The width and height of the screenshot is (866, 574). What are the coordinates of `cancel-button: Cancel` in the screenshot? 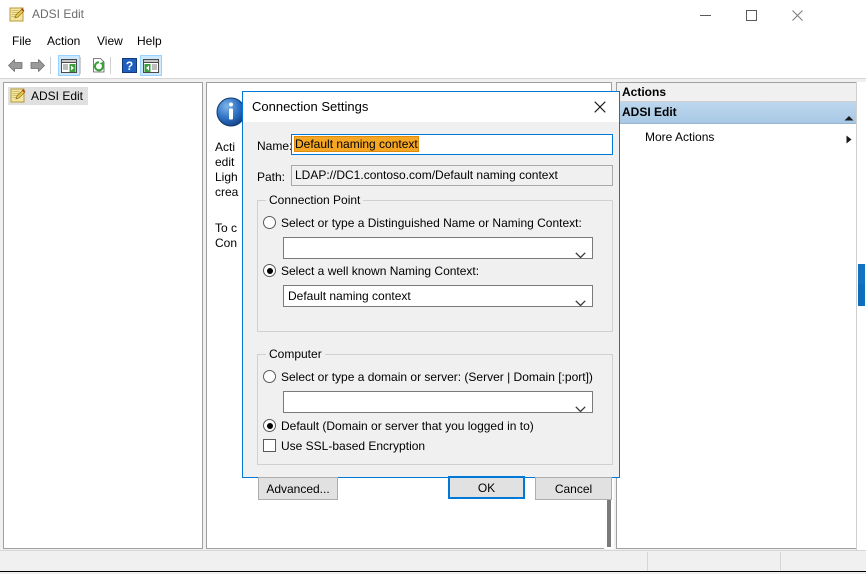 It's located at (573, 488).